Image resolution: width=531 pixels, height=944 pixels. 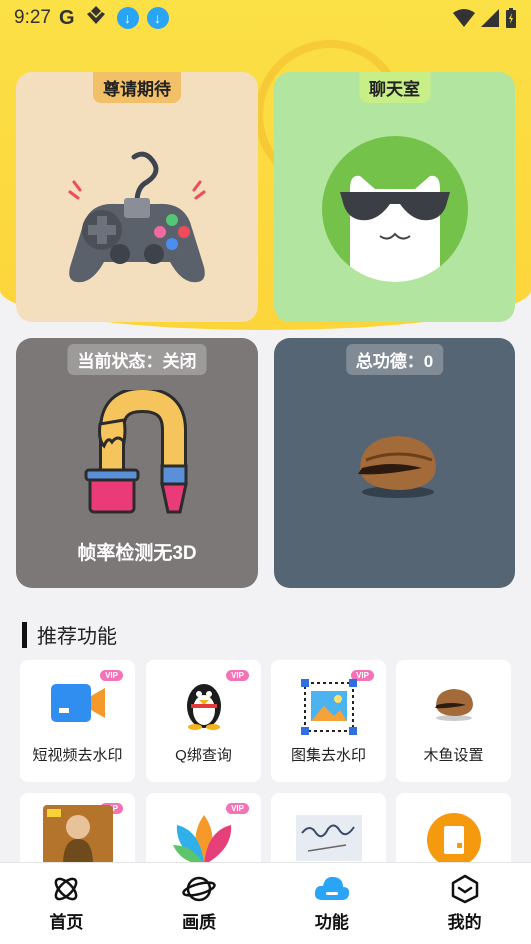 What do you see at coordinates (331, 888) in the screenshot?
I see `cloud-icon` at bounding box center [331, 888].